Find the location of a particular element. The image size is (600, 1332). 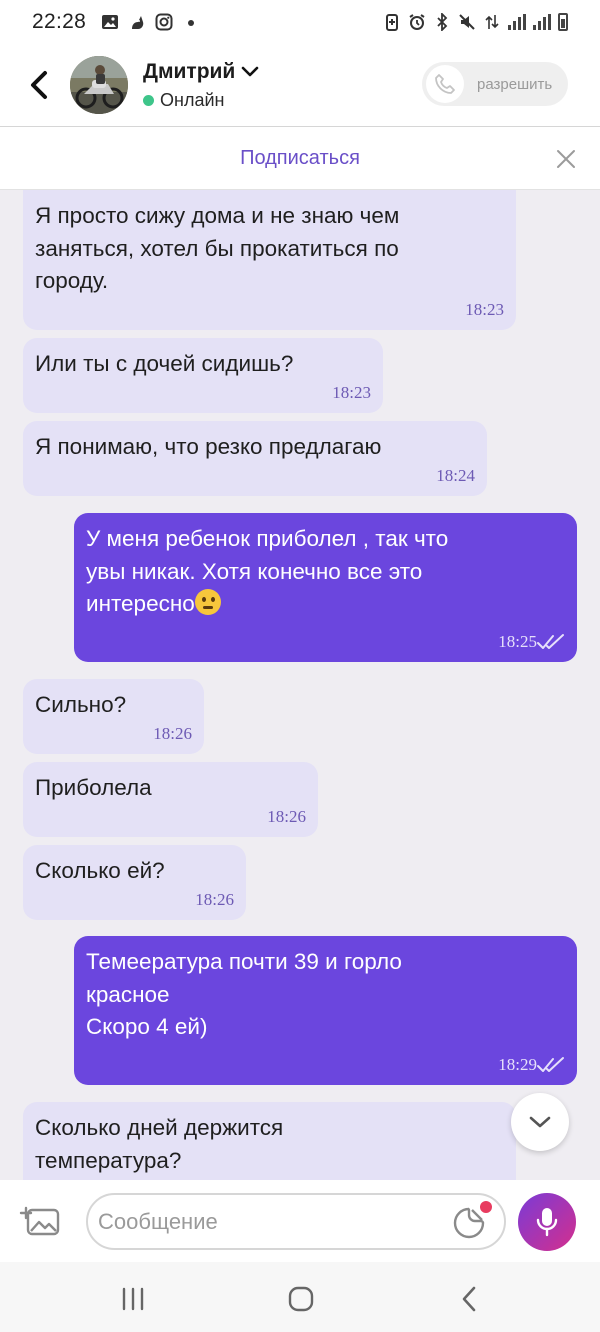

back-arrow-icon is located at coordinates (39, 85).